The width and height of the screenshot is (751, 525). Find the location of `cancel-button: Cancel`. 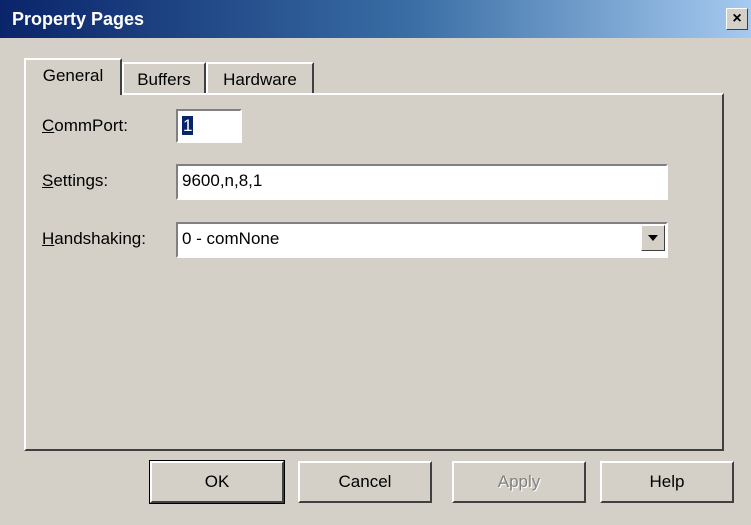

cancel-button: Cancel is located at coordinates (365, 482).